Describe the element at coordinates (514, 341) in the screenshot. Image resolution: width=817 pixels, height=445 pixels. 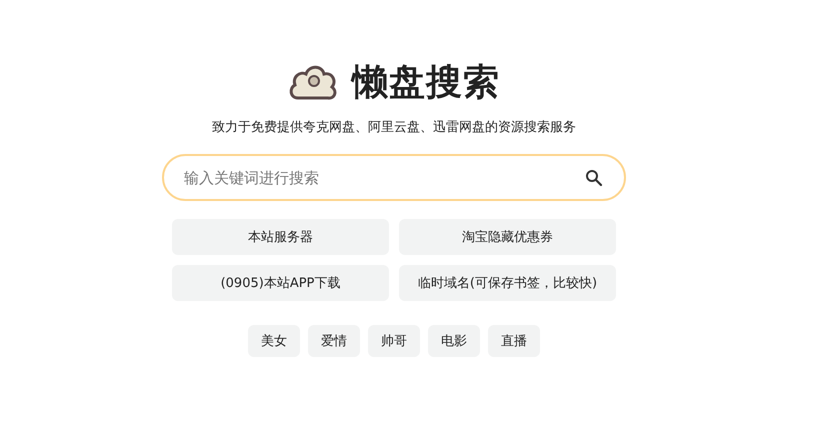
I see `tag-button: 直播` at that location.